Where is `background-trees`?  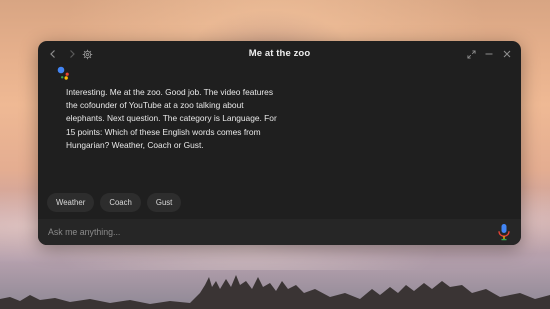 background-trees is located at coordinates (275, 292).